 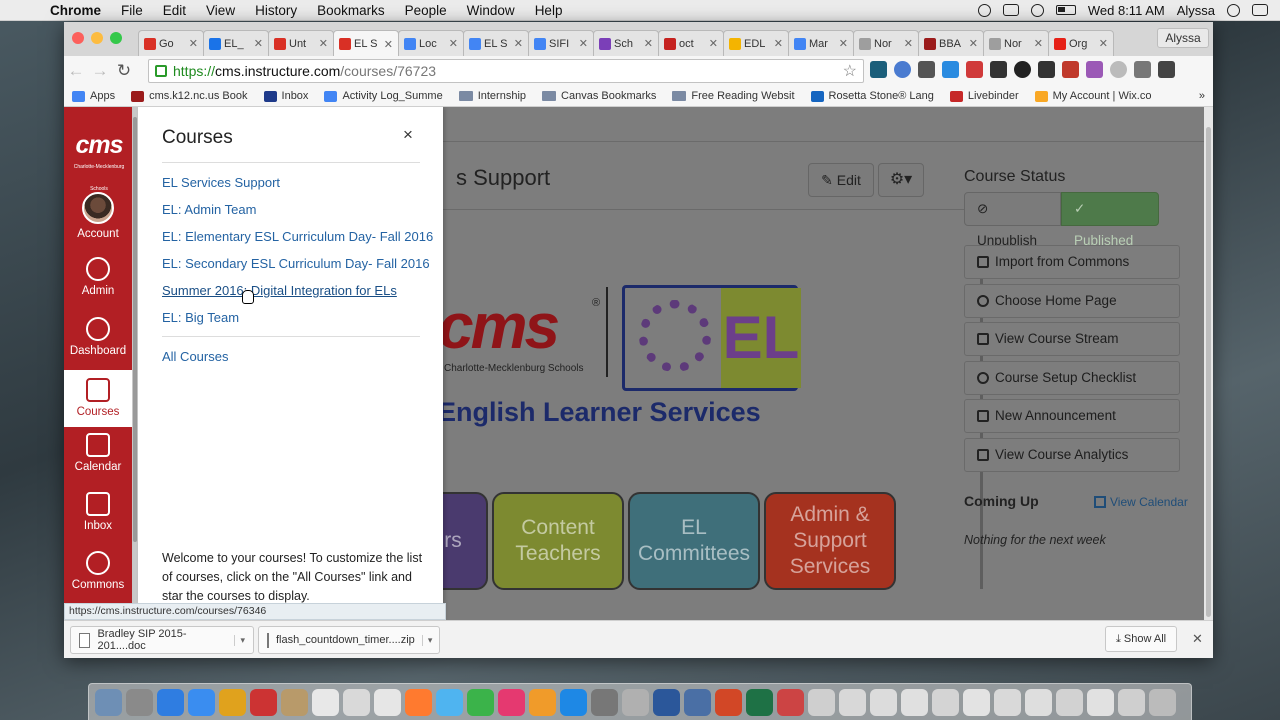 I want to click on bookmark-item: Apps, so click(x=93, y=96).